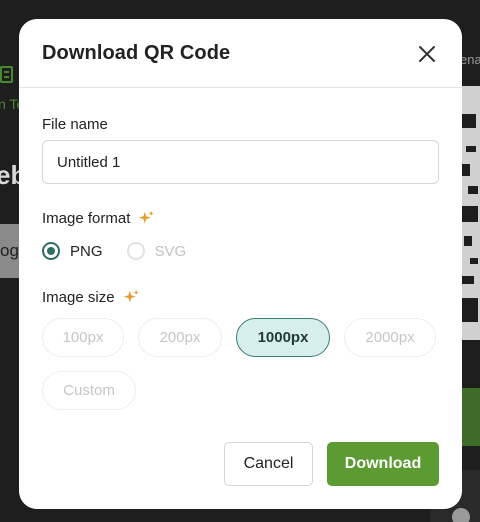 The height and width of the screenshot is (522, 480). I want to click on background-right-text: ena, so click(470, 59).